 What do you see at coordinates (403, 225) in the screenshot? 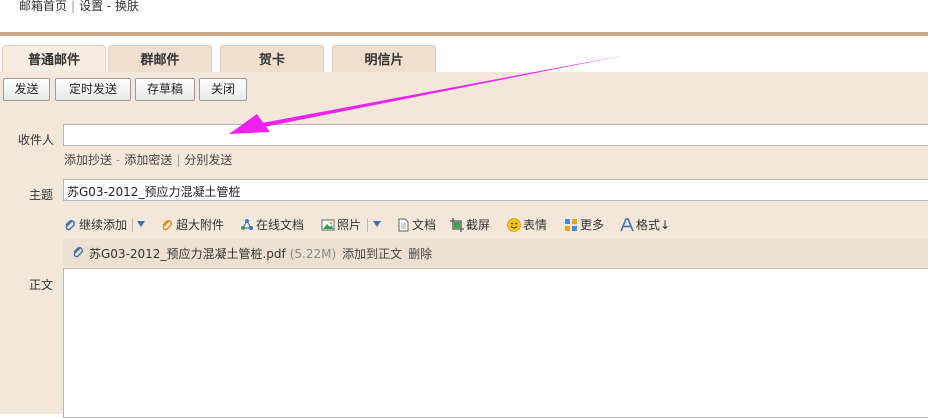
I see `document-icon` at bounding box center [403, 225].